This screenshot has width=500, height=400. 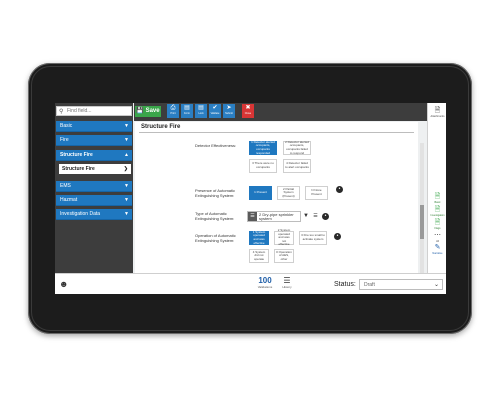 What do you see at coordinates (148, 111) in the screenshot?
I see `save-button: 💾 Save` at bounding box center [148, 111].